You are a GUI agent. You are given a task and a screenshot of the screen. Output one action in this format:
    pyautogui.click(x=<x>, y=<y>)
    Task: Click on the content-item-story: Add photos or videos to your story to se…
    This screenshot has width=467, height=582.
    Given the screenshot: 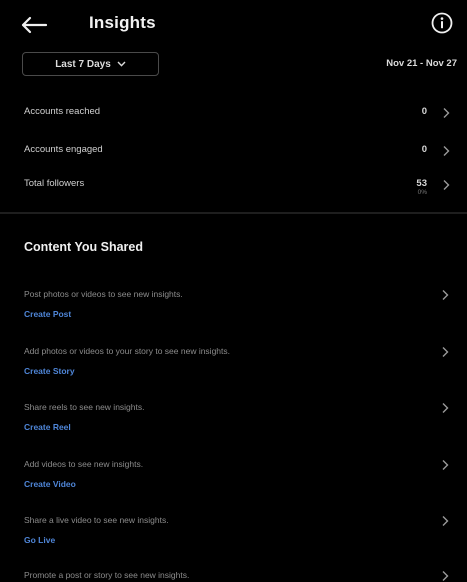 What is the action you would take?
    pyautogui.click(x=233, y=369)
    